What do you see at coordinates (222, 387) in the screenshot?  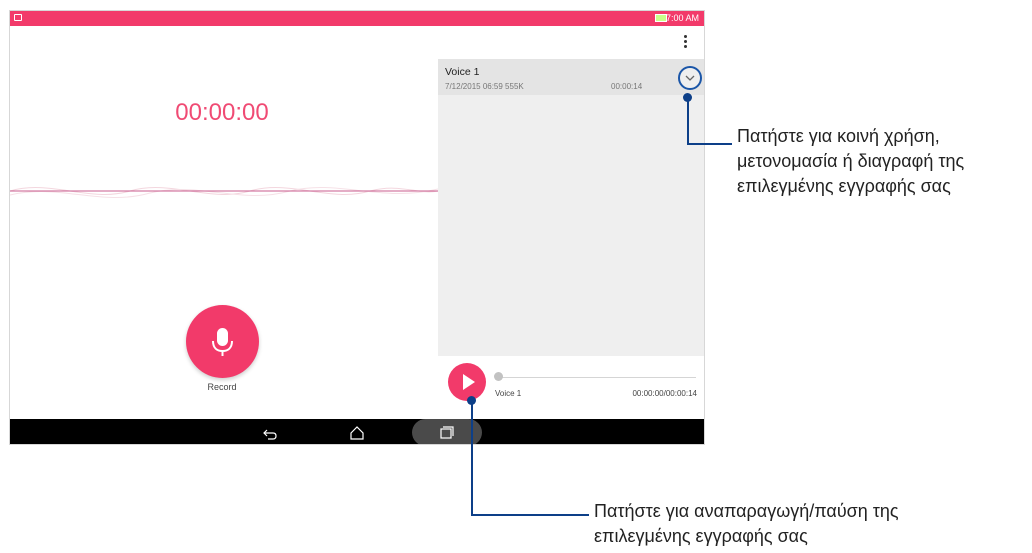 I see `record-label: Record` at bounding box center [222, 387].